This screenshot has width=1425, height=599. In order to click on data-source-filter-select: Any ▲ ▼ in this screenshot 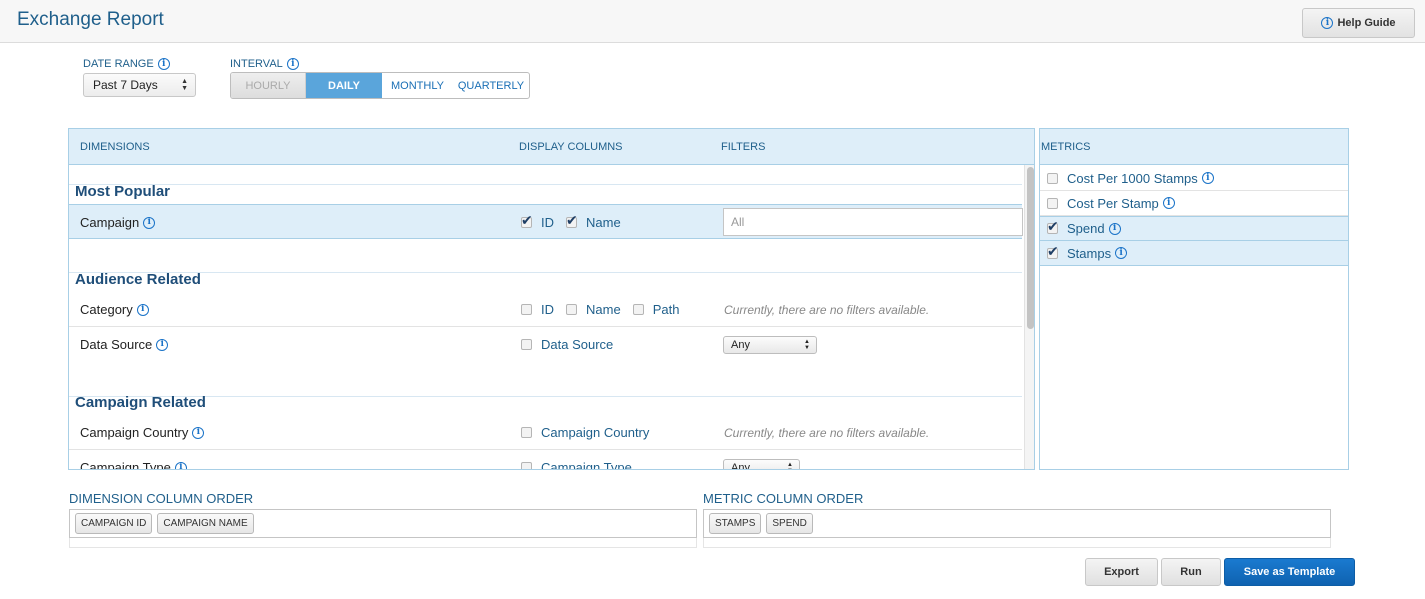, I will do `click(770, 345)`.